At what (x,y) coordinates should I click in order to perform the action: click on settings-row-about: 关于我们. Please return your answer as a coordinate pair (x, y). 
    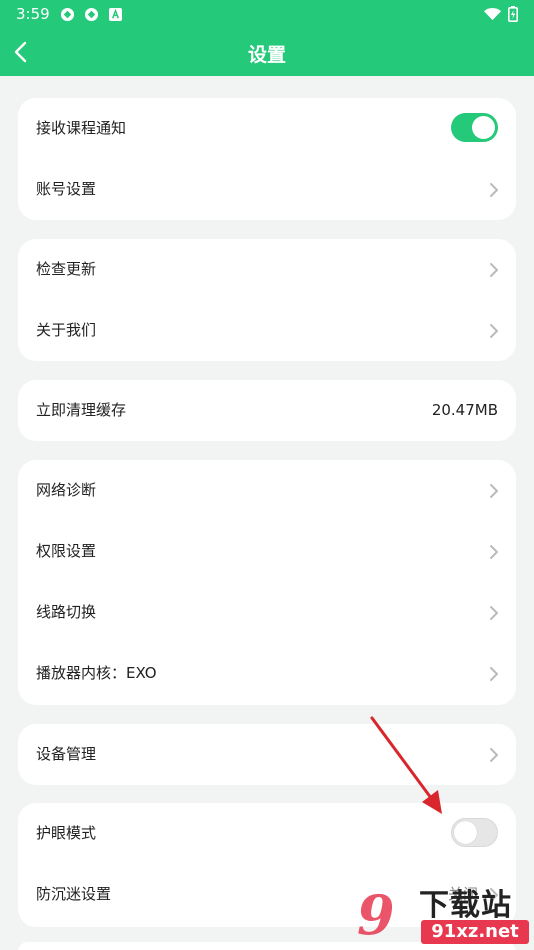
    Looking at the image, I should click on (267, 330).